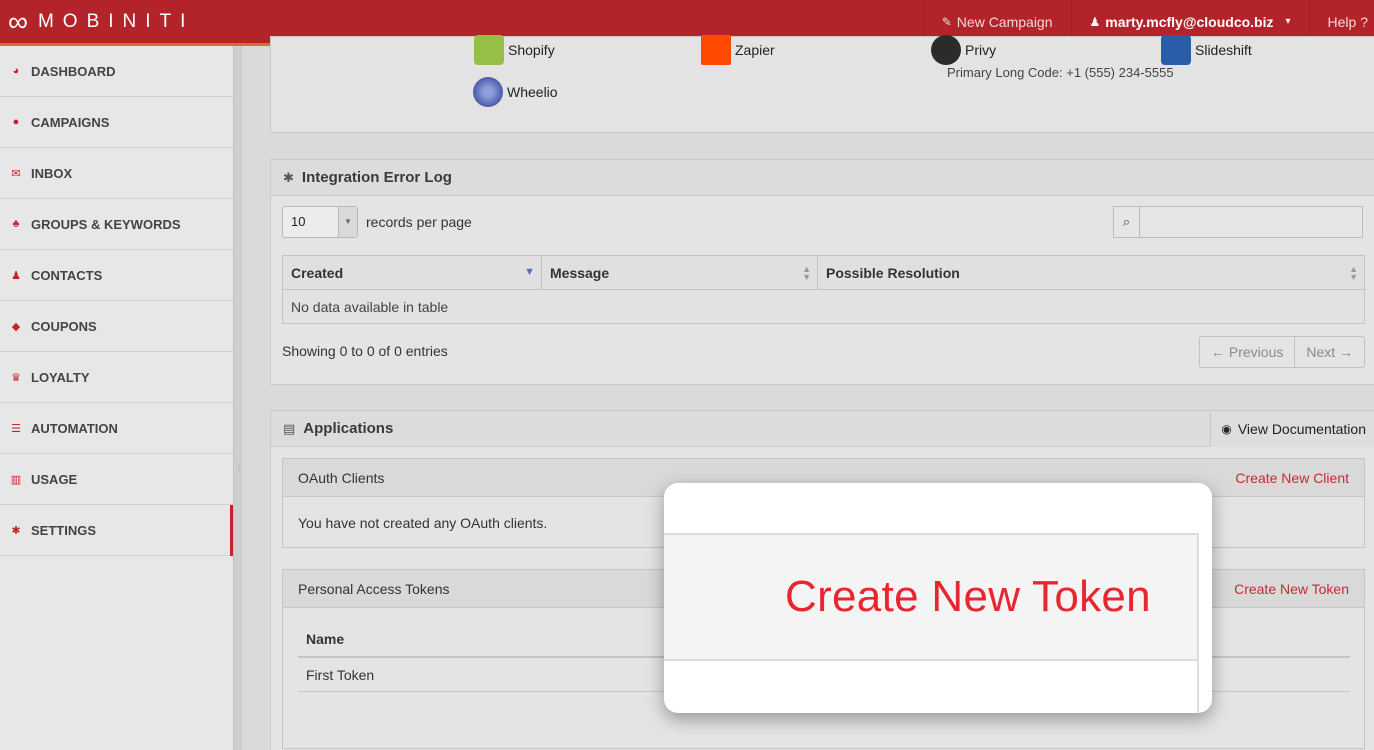  What do you see at coordinates (116, 275) in the screenshot?
I see `sidebar-item-contacts: ♟ CONTACTS` at bounding box center [116, 275].